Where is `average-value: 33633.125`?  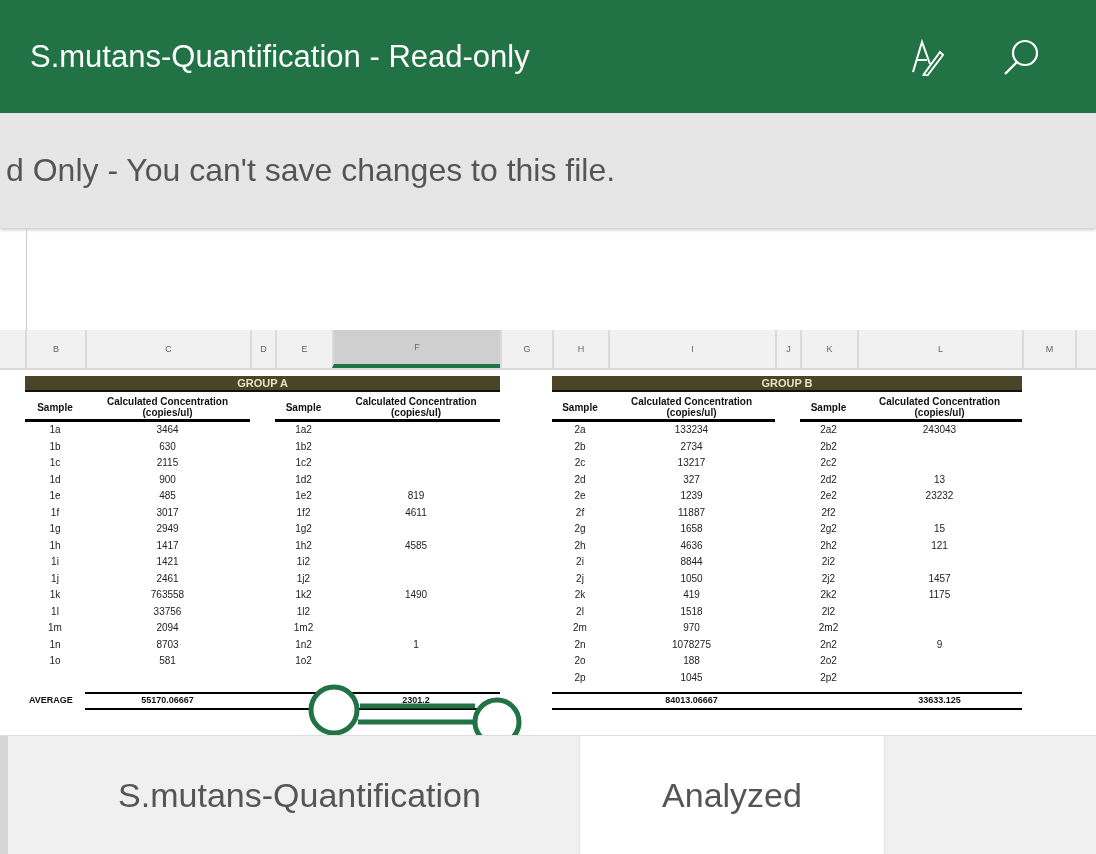
average-value: 33633.125 is located at coordinates (939, 700).